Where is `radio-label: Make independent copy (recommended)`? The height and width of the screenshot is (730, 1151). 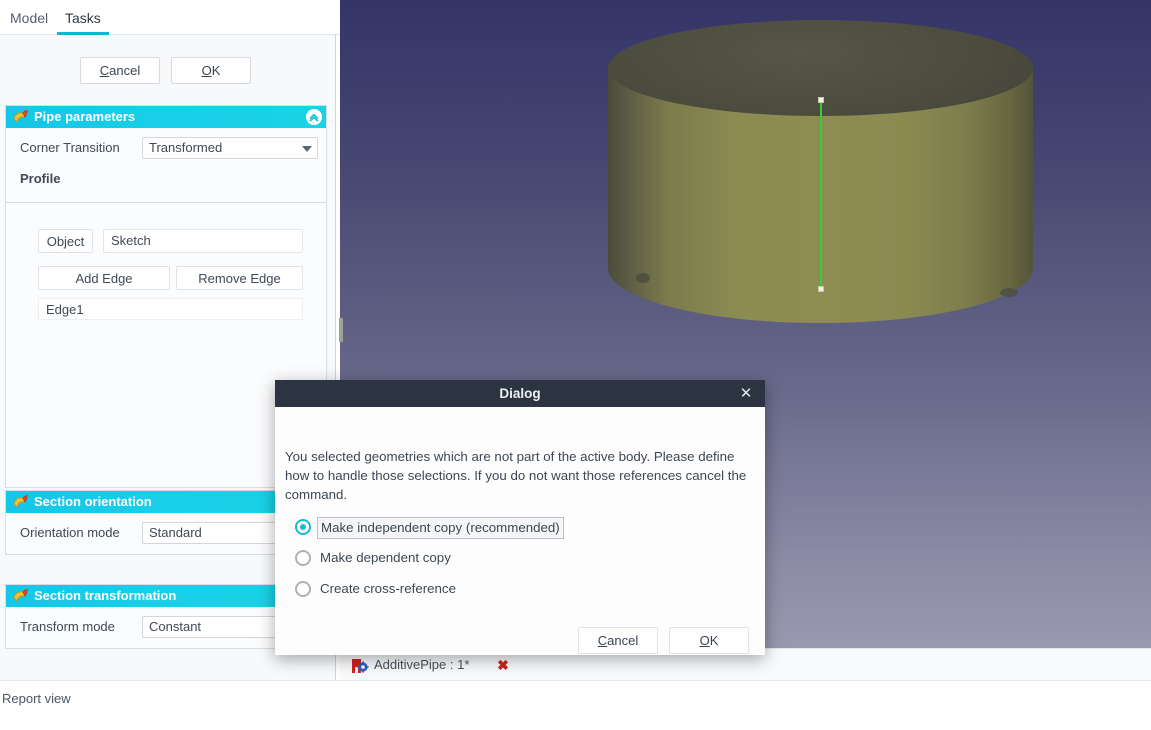 radio-label: Make independent copy (recommended) is located at coordinates (440, 528).